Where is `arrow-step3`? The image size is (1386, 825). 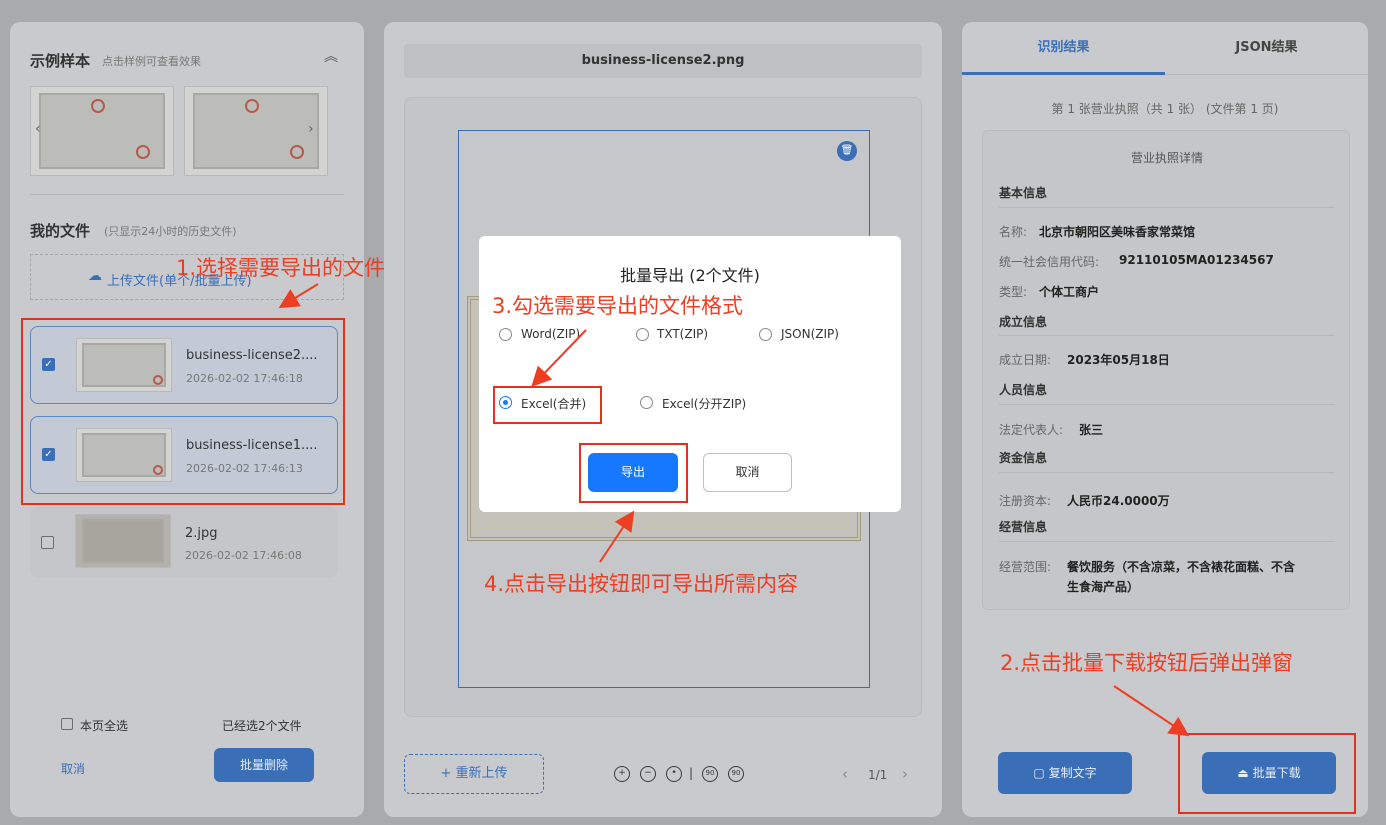
arrow-step3 is located at coordinates (559, 358).